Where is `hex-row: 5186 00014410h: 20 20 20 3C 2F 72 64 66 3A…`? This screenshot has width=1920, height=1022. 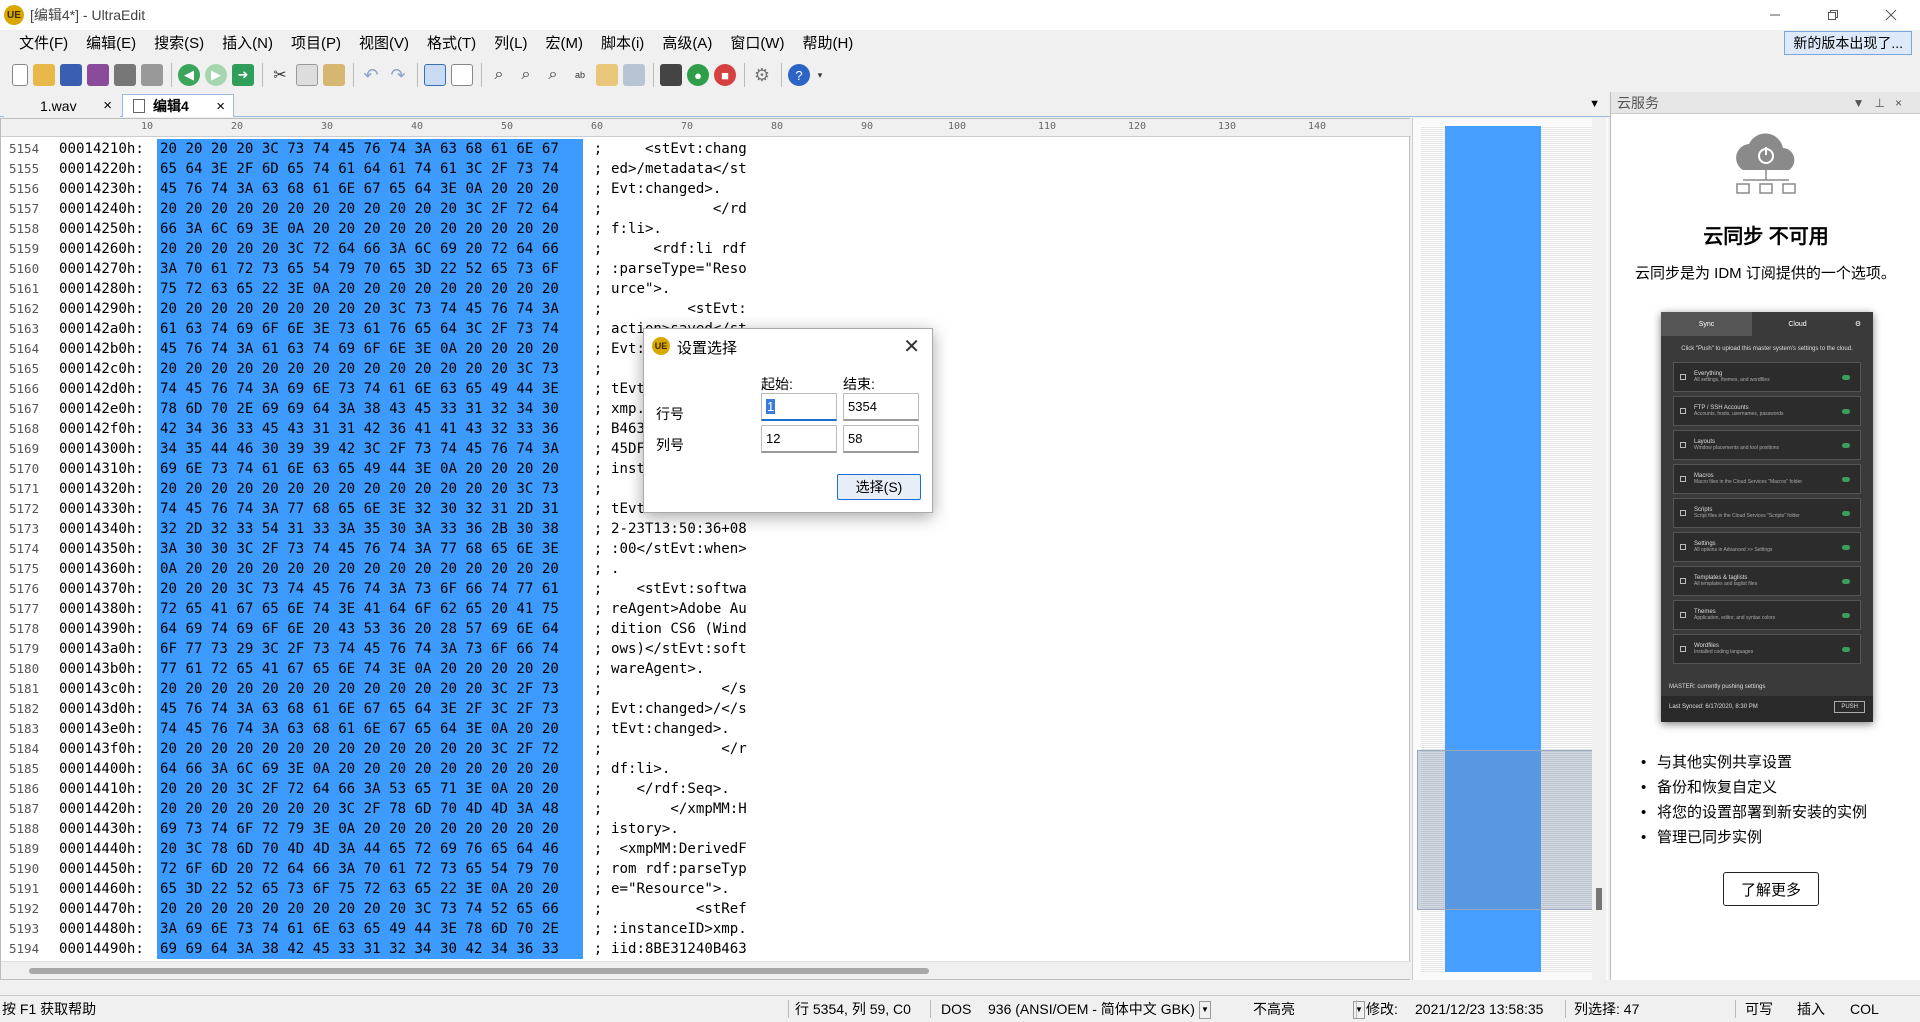 hex-row: 5186 00014410h: 20 20 20 3C 2F 72 64 66 3A… is located at coordinates (701, 789).